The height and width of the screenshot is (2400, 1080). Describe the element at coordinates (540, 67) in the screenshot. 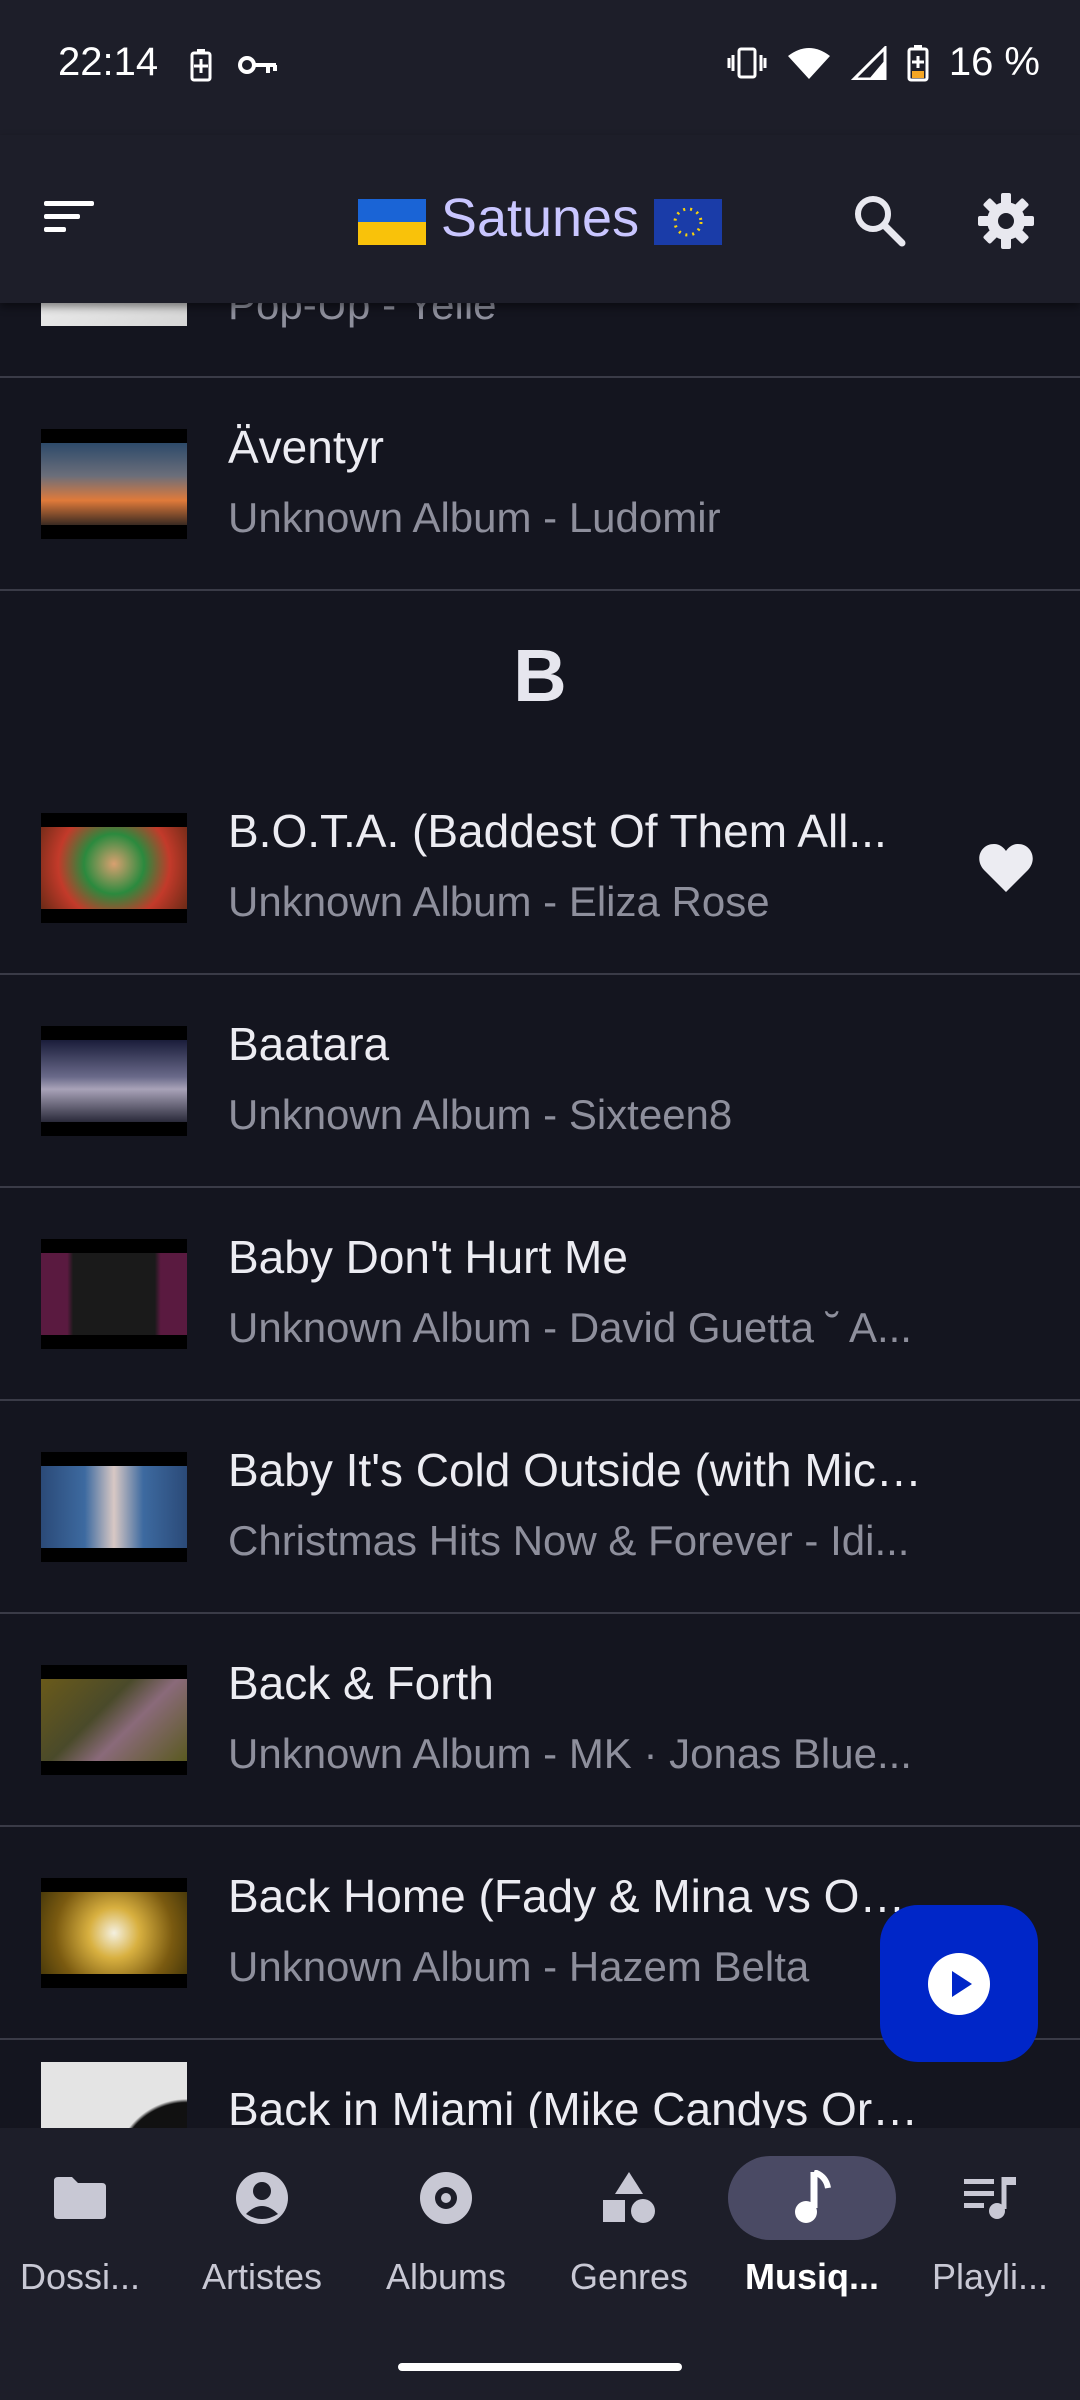

I see `status-bar: 22:14 16 %` at that location.